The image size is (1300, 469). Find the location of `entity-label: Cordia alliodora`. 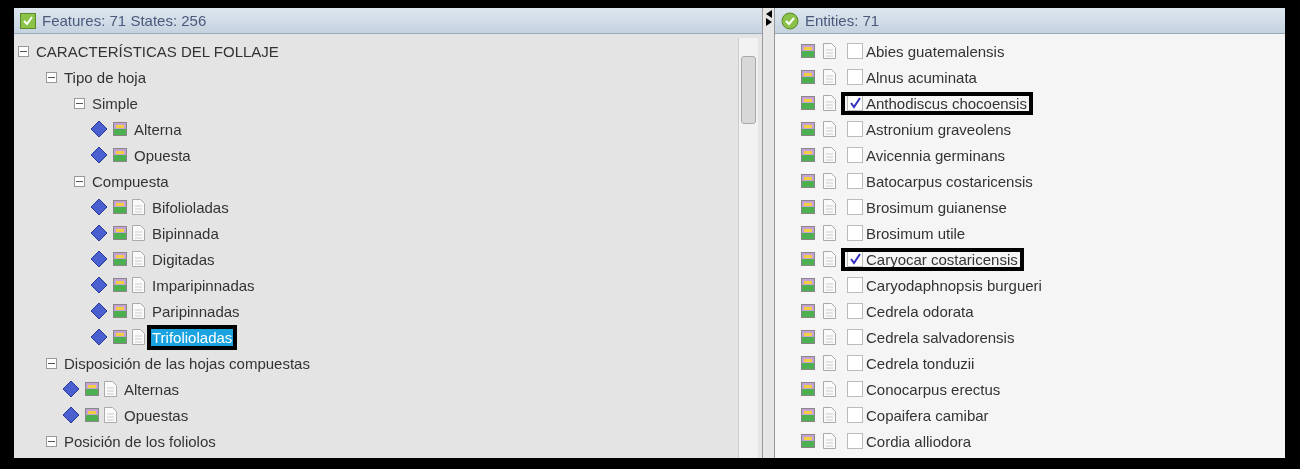

entity-label: Cordia alliodora is located at coordinates (919, 441).